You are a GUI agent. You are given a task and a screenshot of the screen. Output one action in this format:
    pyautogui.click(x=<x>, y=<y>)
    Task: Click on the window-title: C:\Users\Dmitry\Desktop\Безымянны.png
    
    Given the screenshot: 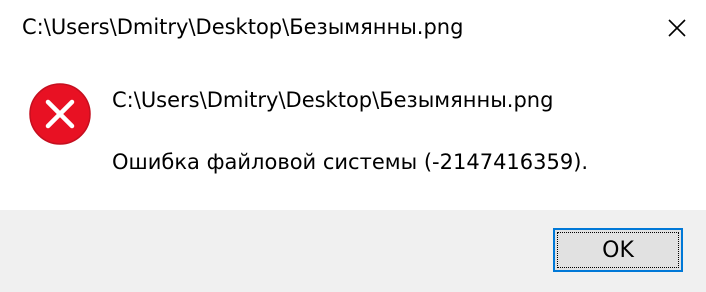 What is the action you would take?
    pyautogui.click(x=243, y=27)
    